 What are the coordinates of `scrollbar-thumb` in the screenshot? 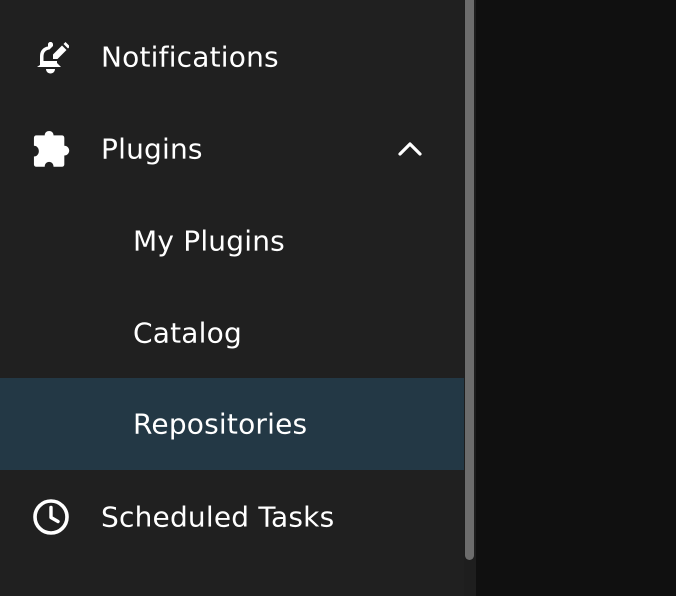 It's located at (469, 280).